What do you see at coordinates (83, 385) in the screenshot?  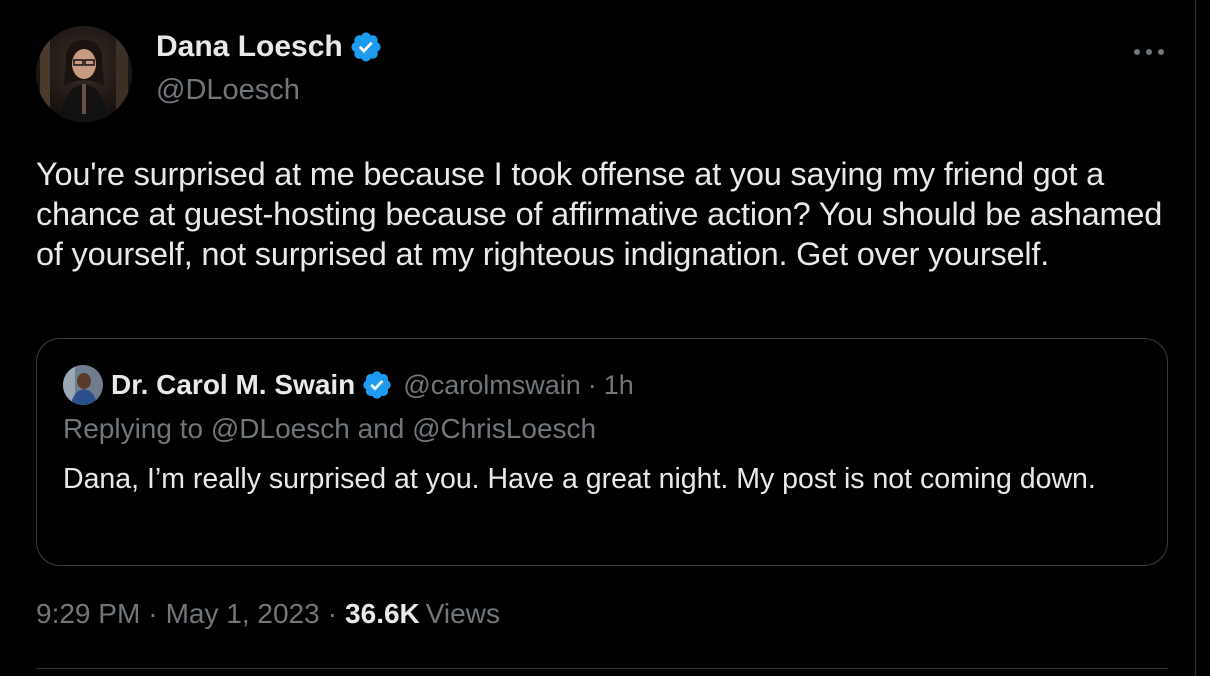 I see `quoted-author-avatar` at bounding box center [83, 385].